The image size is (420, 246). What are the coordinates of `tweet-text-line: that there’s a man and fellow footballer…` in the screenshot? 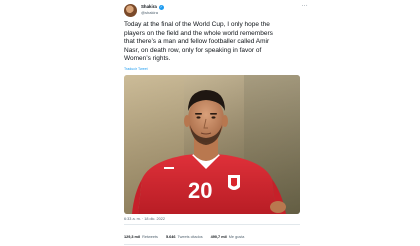 It's located at (197, 41).